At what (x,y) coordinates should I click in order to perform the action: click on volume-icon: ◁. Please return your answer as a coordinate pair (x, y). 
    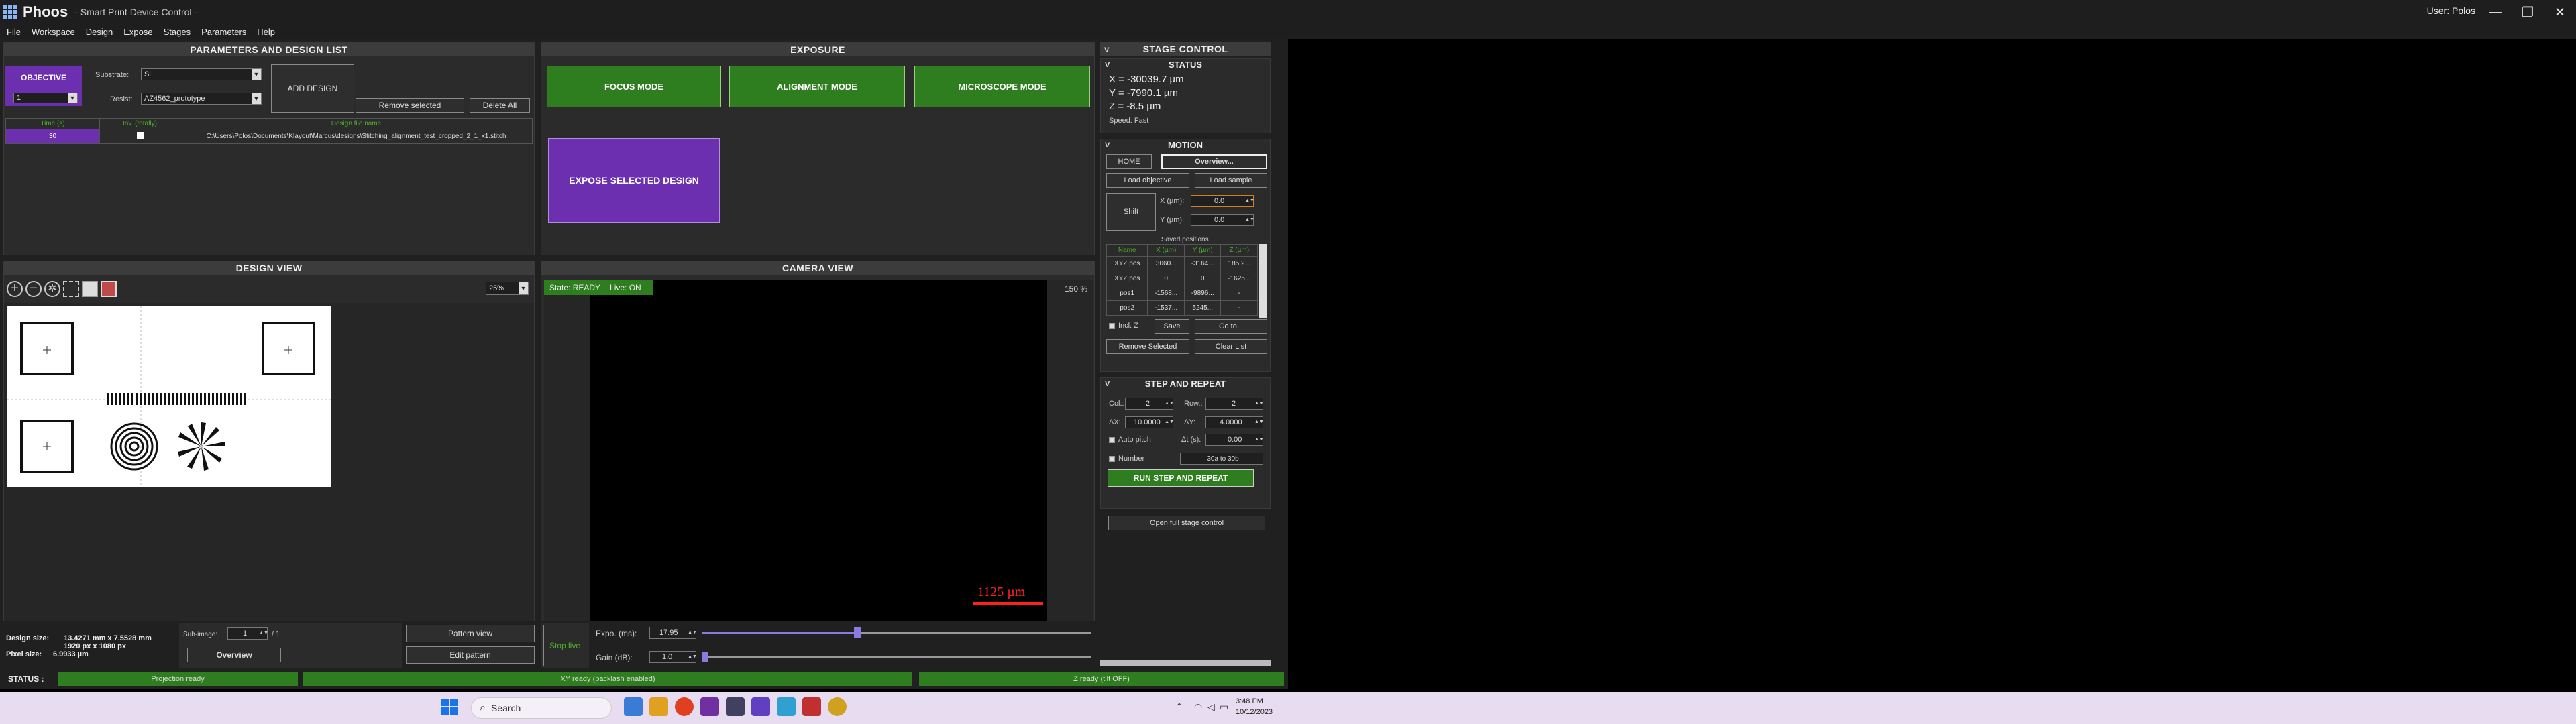
    Looking at the image, I should click on (1211, 707).